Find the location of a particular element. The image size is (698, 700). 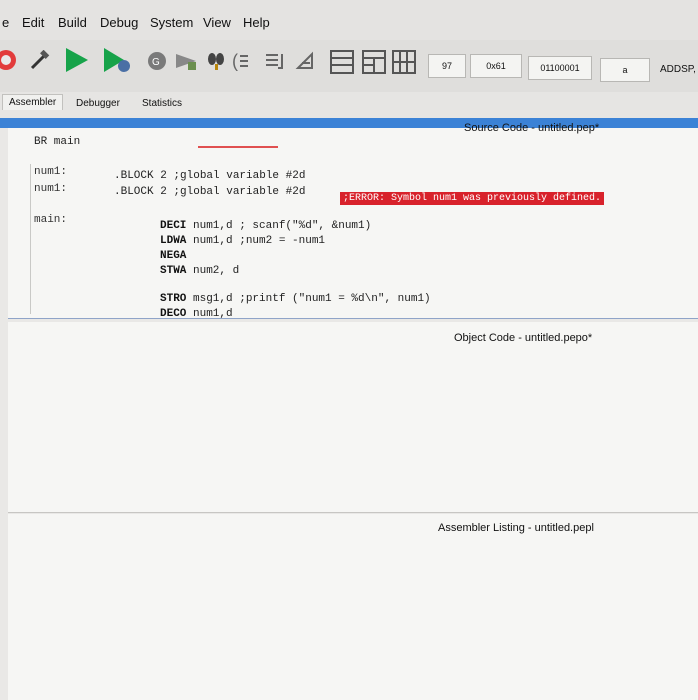

hex-field: 0x61 is located at coordinates (496, 66).